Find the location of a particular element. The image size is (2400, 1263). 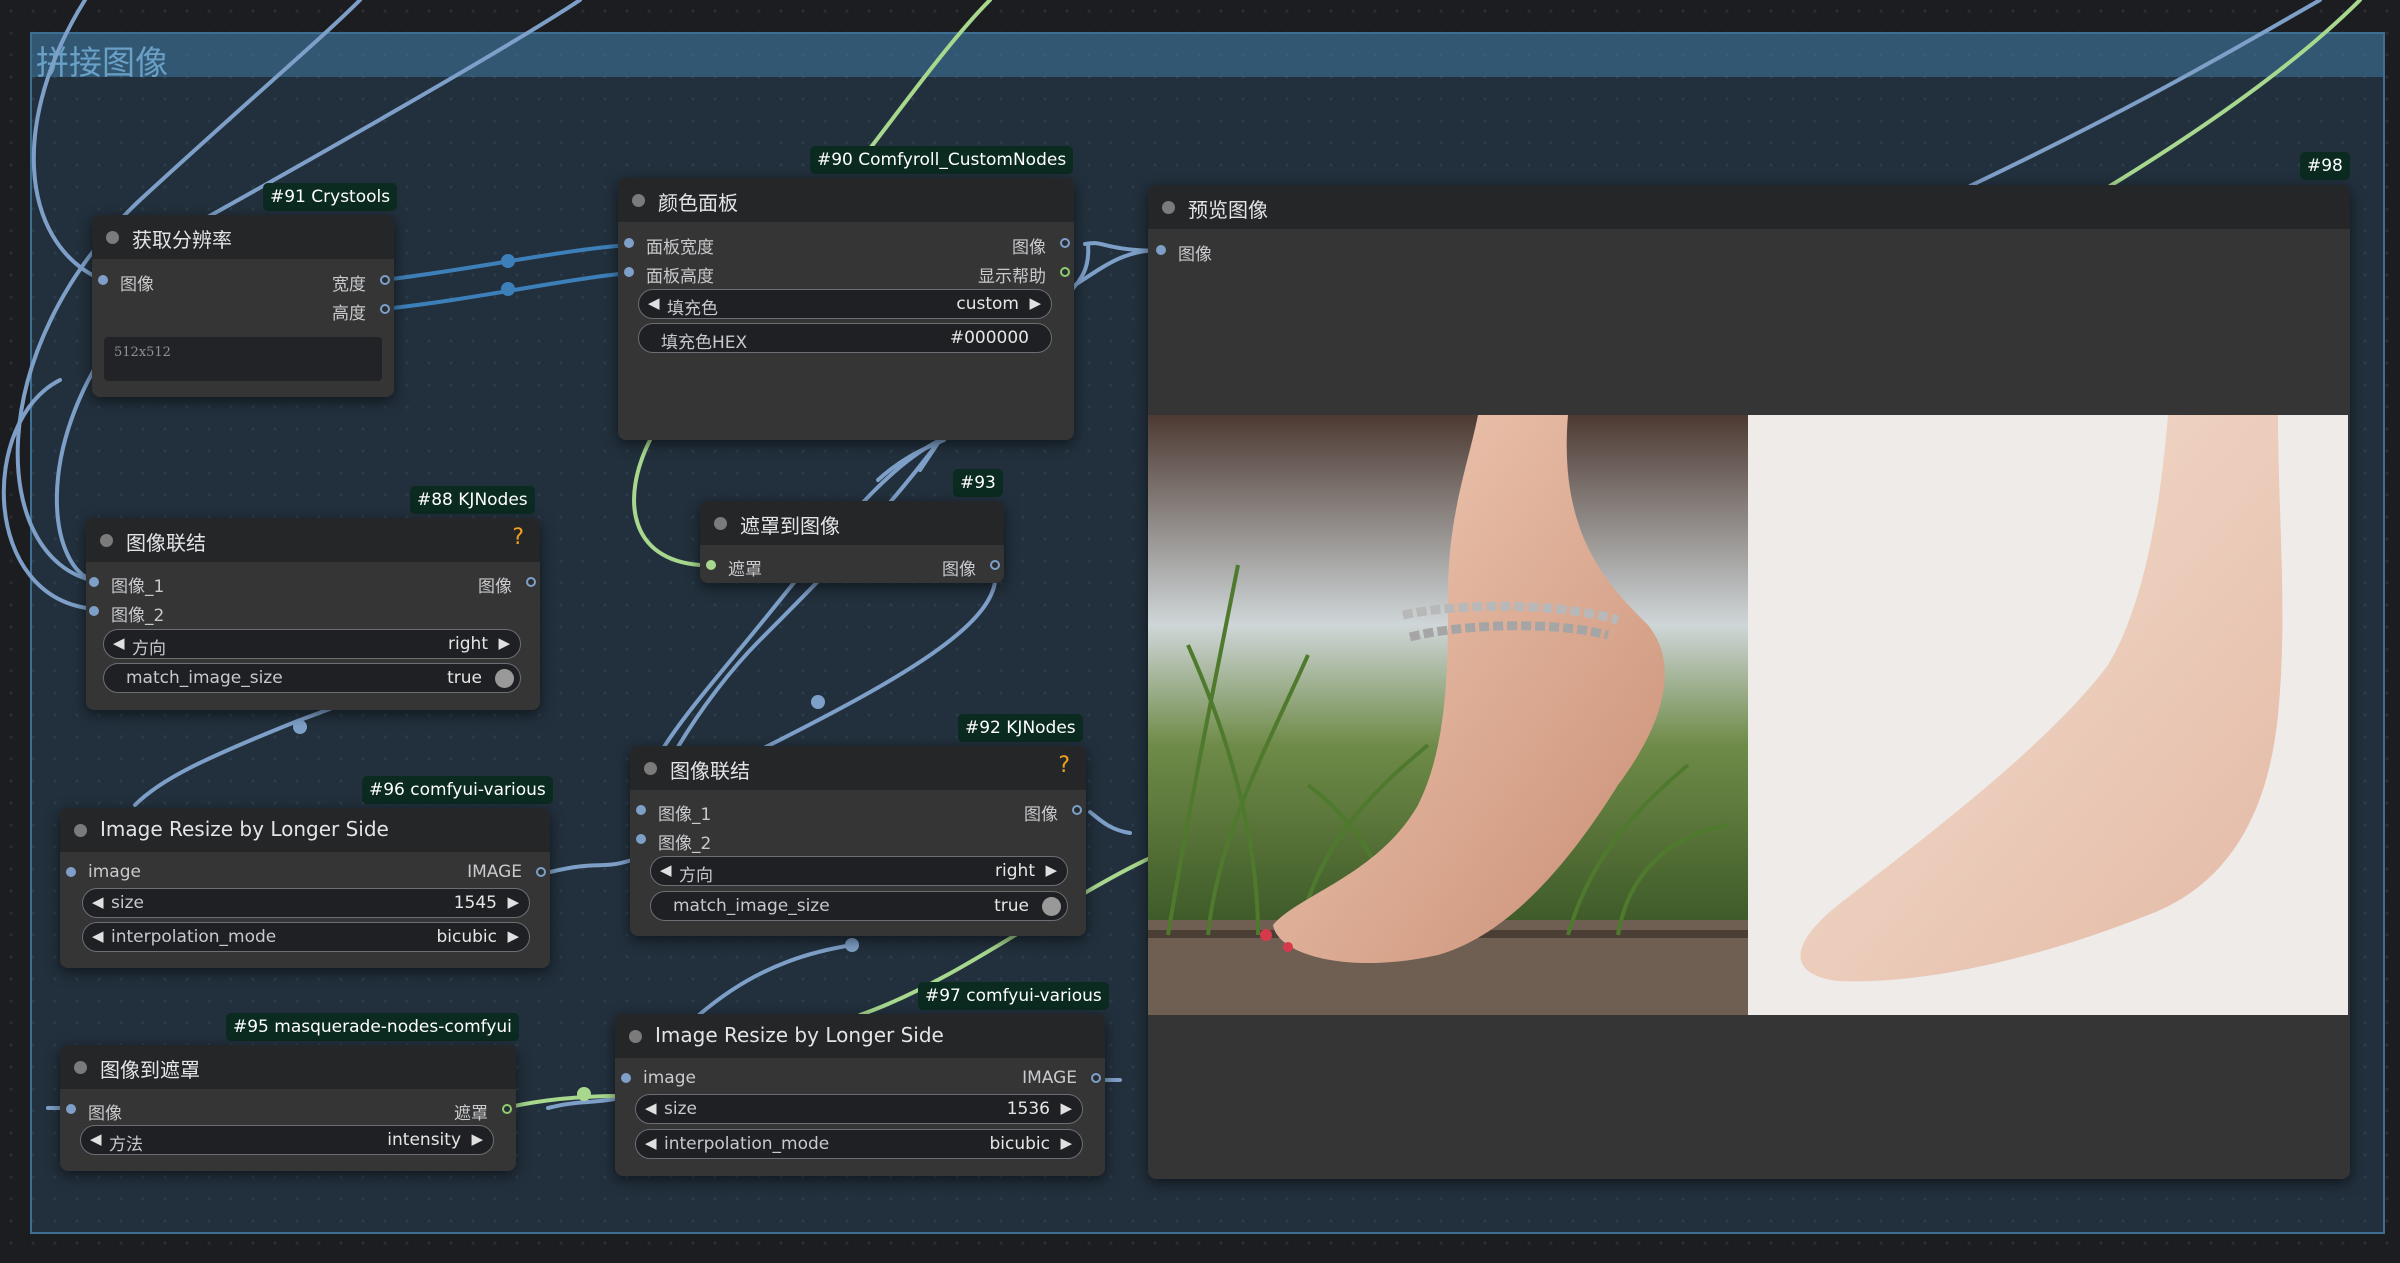

node-get-resolution: 获取分辨率 图像 宽度 高度 512x512 is located at coordinates (243, 306).